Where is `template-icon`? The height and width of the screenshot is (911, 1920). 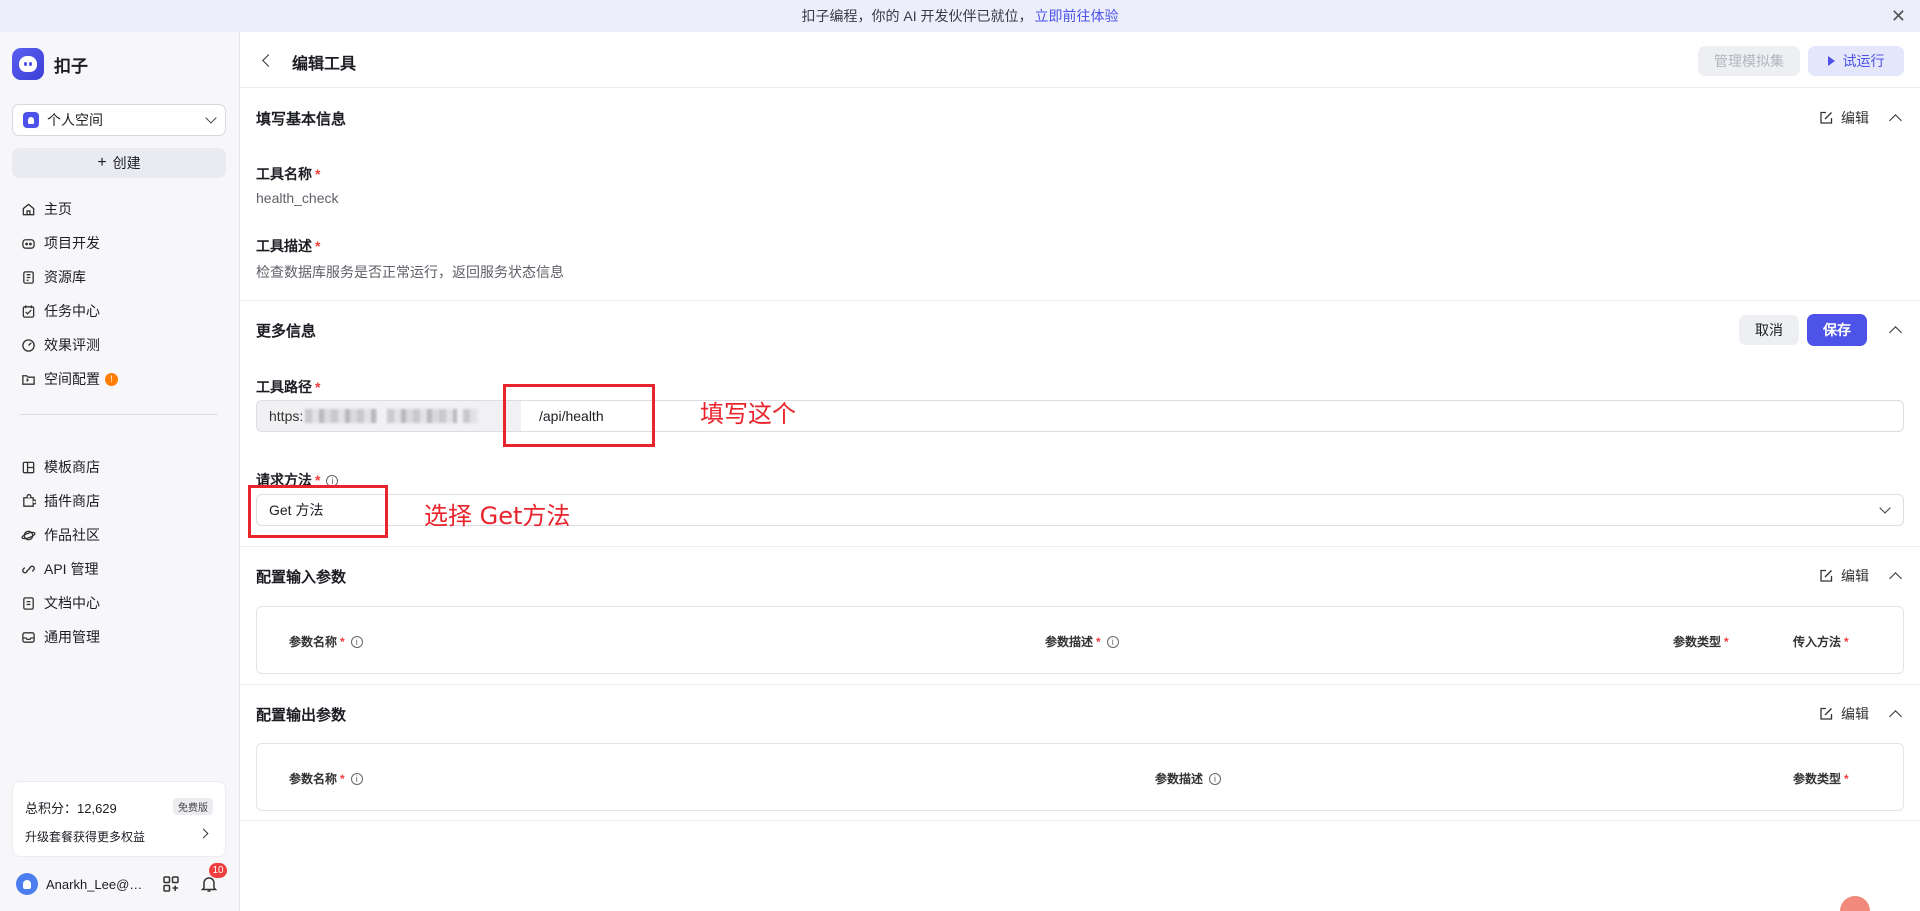 template-icon is located at coordinates (28, 467).